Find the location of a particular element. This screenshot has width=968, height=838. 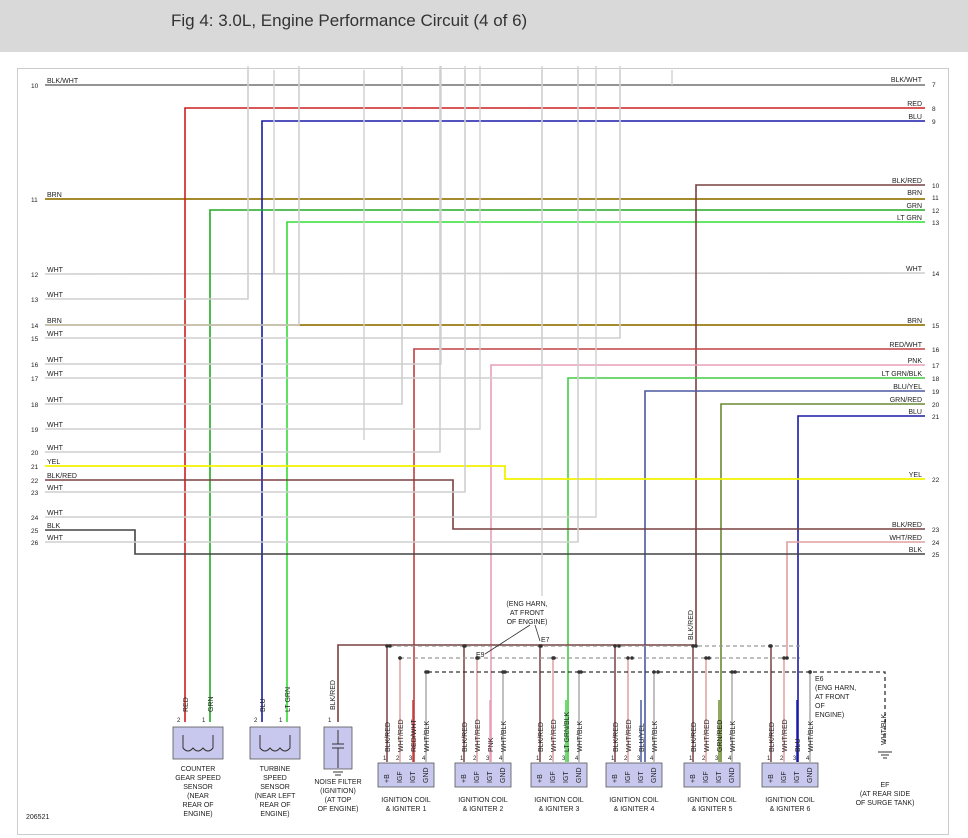

ignition-coil-caption: & IGNITER 2 is located at coordinates (483, 809).